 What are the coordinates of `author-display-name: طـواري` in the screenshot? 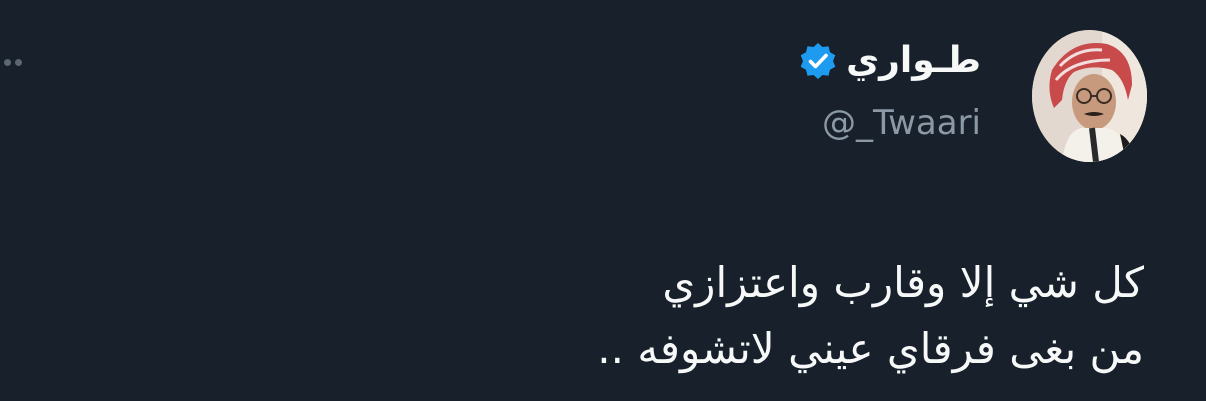 It's located at (889, 61).